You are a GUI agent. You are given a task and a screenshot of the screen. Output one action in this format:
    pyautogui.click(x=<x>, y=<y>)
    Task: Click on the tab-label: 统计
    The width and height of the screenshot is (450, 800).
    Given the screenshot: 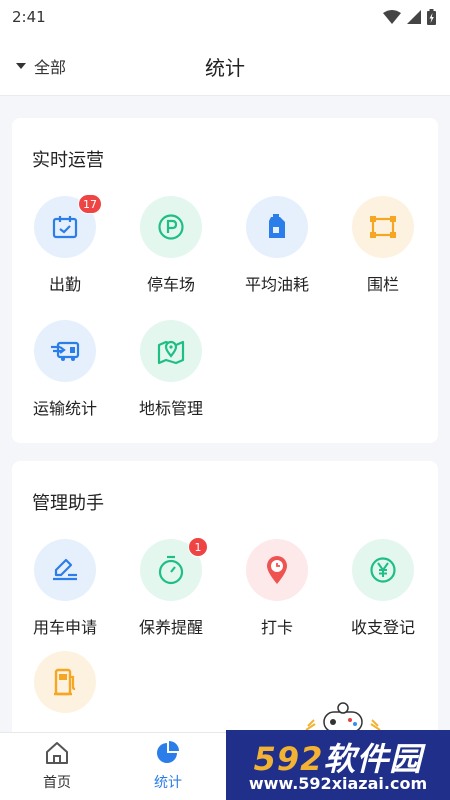 What is the action you would take?
    pyautogui.click(x=168, y=783)
    